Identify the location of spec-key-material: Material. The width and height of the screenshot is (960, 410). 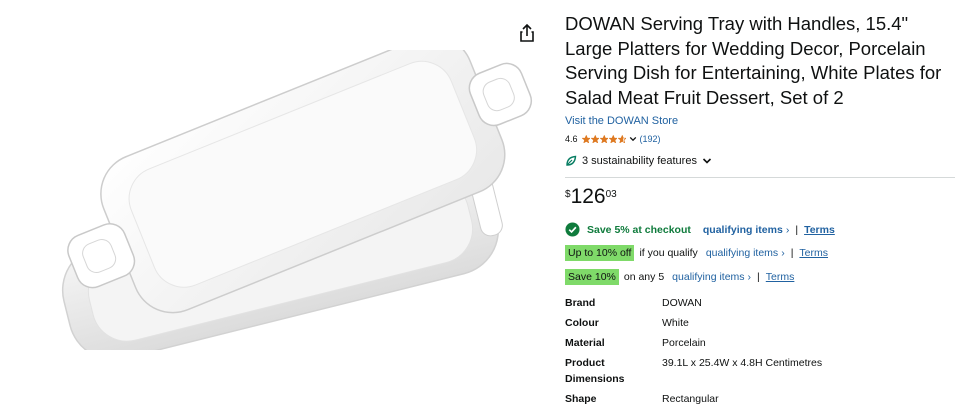
(585, 343).